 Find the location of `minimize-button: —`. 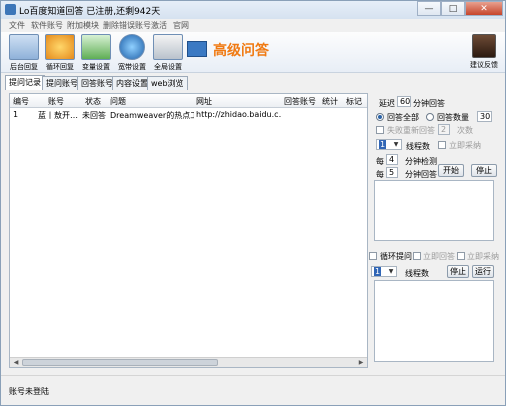

minimize-button: — is located at coordinates (429, 8).